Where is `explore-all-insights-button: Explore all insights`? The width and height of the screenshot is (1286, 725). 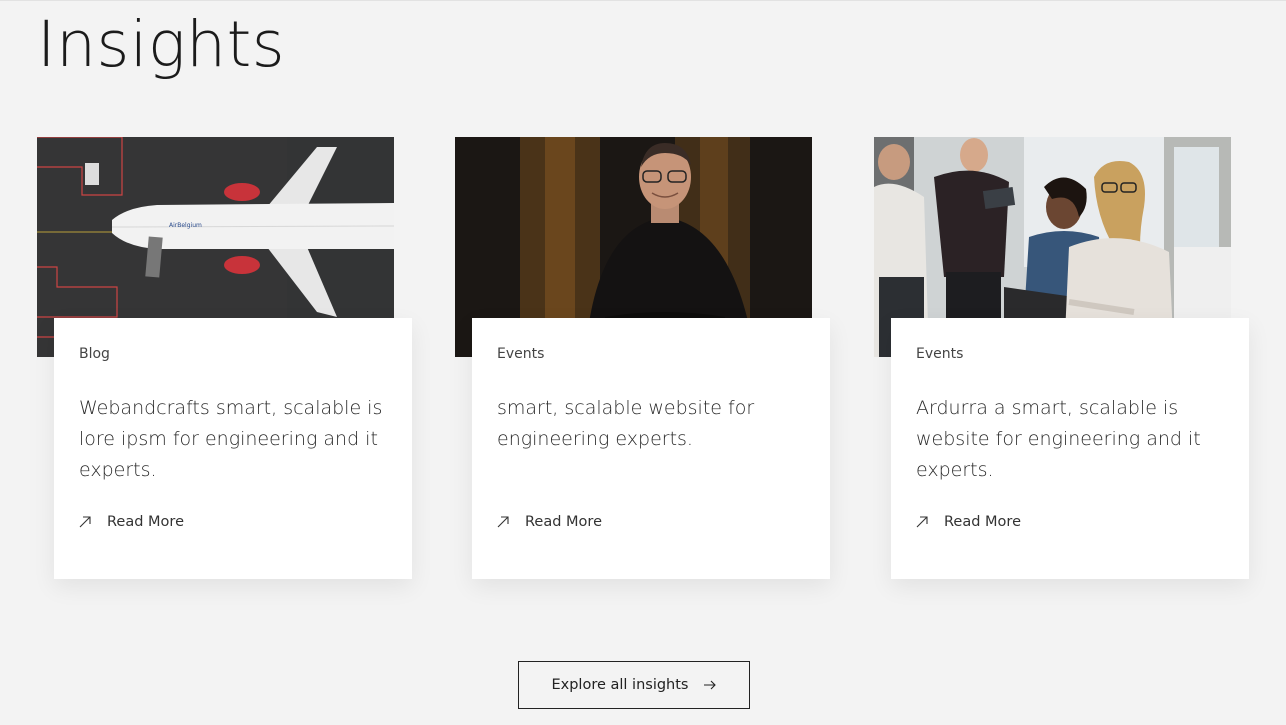
explore-all-insights-button: Explore all insights is located at coordinates (634, 685).